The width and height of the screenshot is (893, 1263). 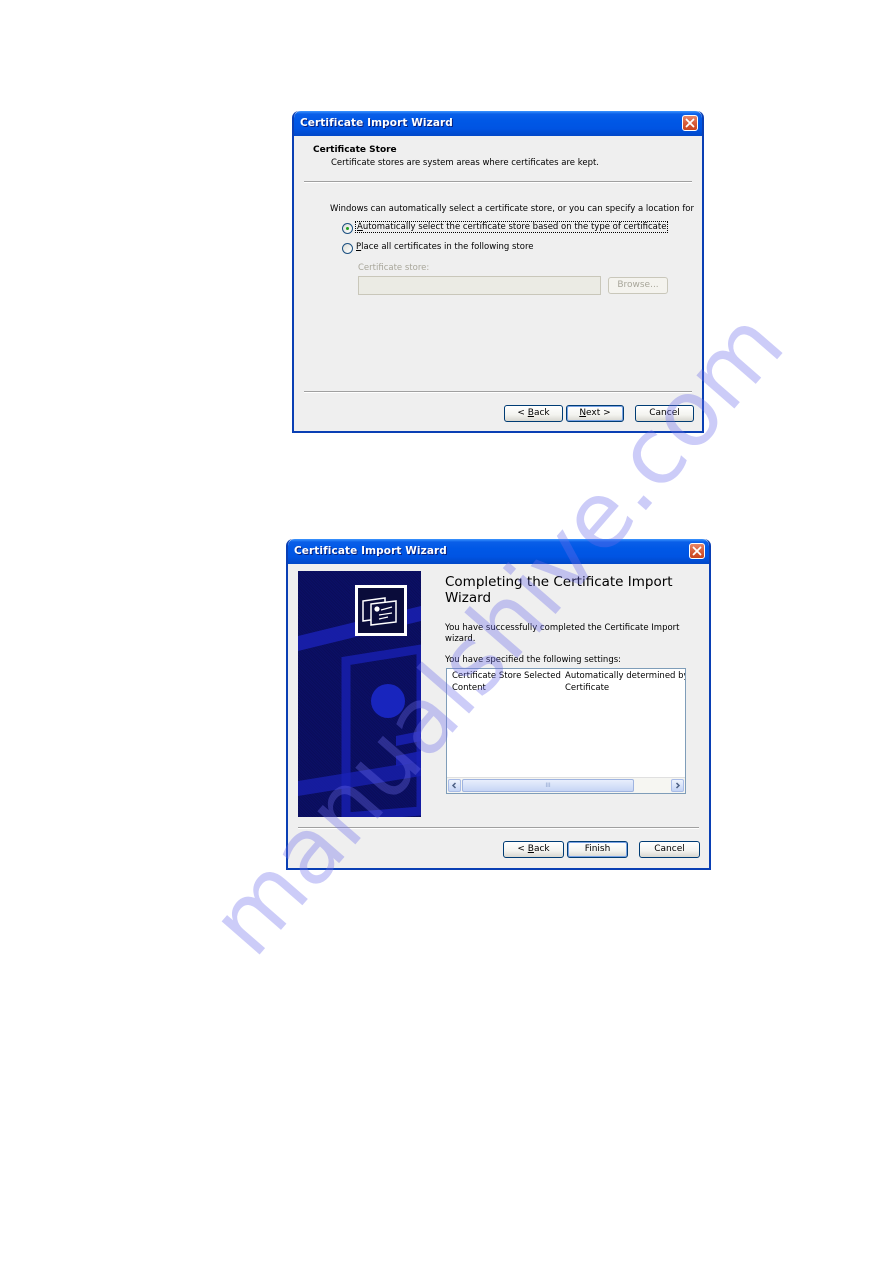 I want to click on scroll-right-button, so click(x=677, y=785).